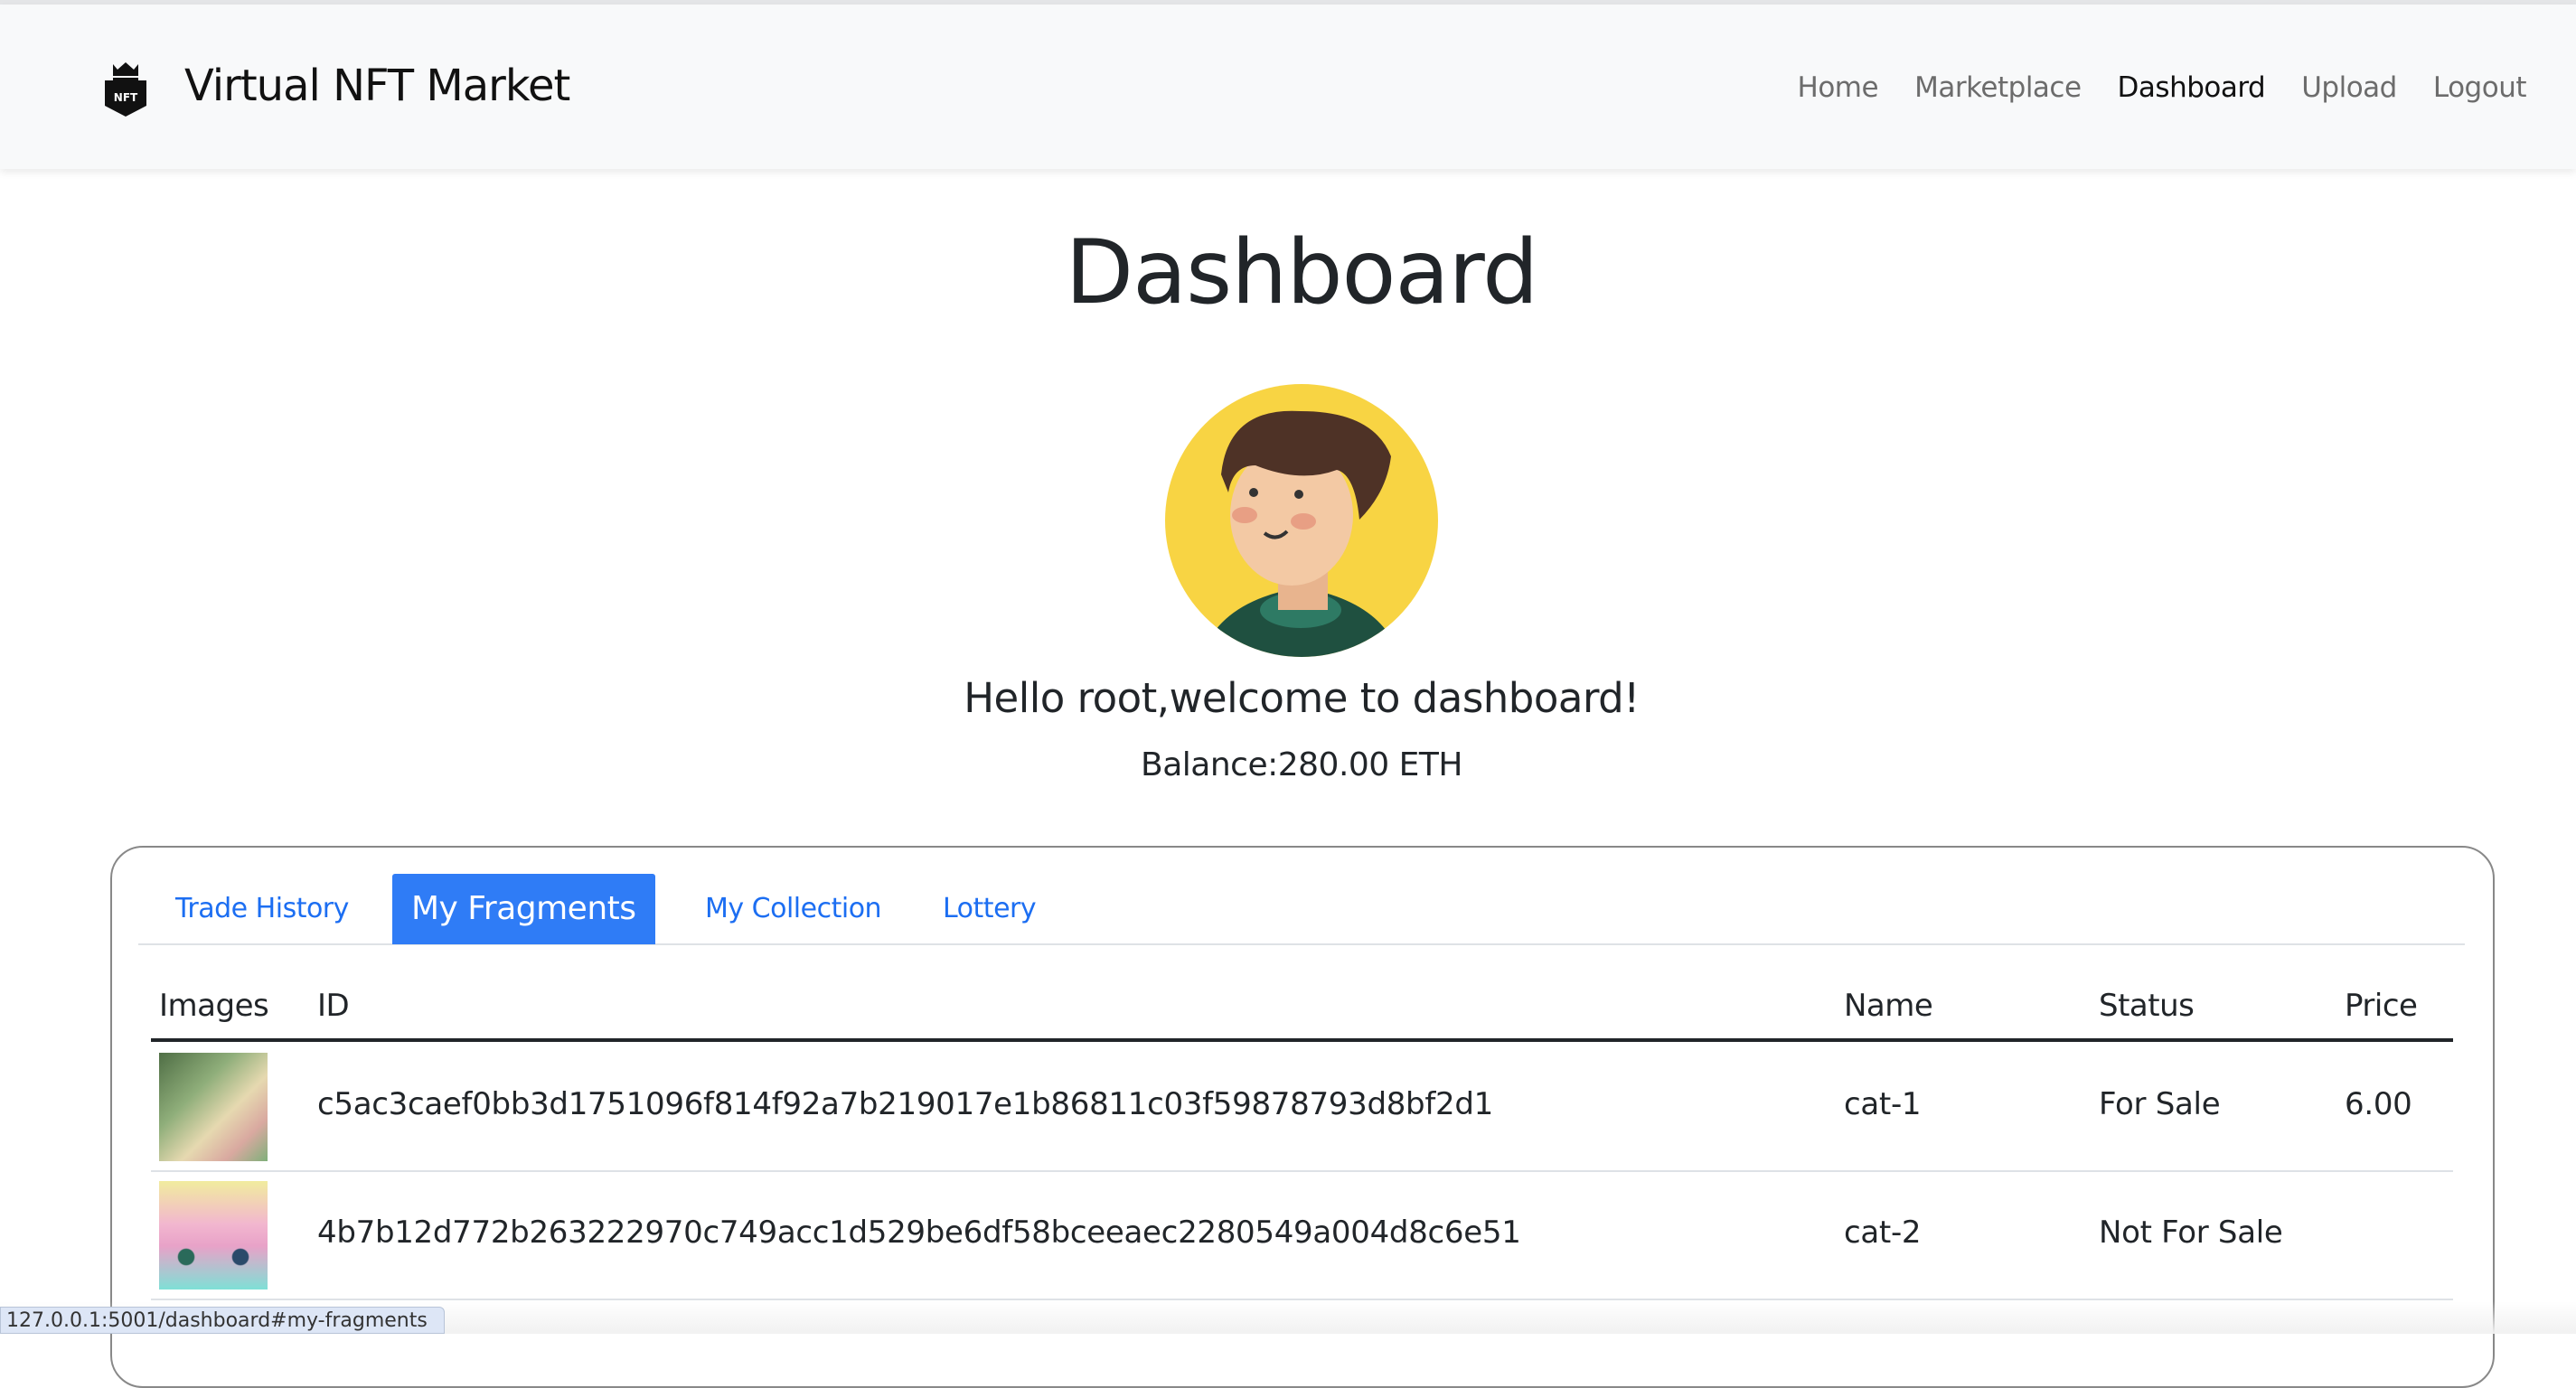 The width and height of the screenshot is (2576, 1388). Describe the element at coordinates (794, 909) in the screenshot. I see `tab-my-collection: My Collection` at that location.